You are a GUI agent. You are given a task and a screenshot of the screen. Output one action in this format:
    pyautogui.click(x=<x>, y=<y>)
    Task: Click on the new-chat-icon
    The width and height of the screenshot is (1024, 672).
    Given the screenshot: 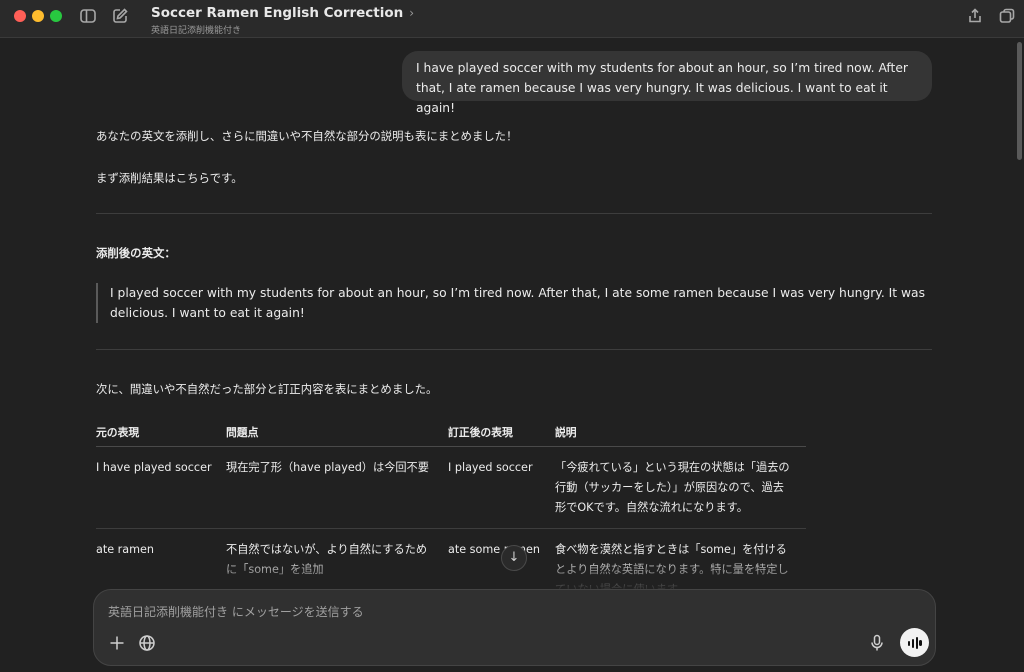 What is the action you would take?
    pyautogui.click(x=120, y=16)
    